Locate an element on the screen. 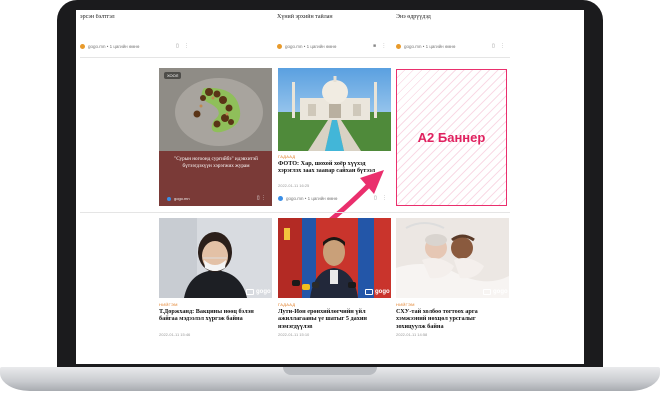  card-date: 2022-01-11 15:10 is located at coordinates (294, 334).